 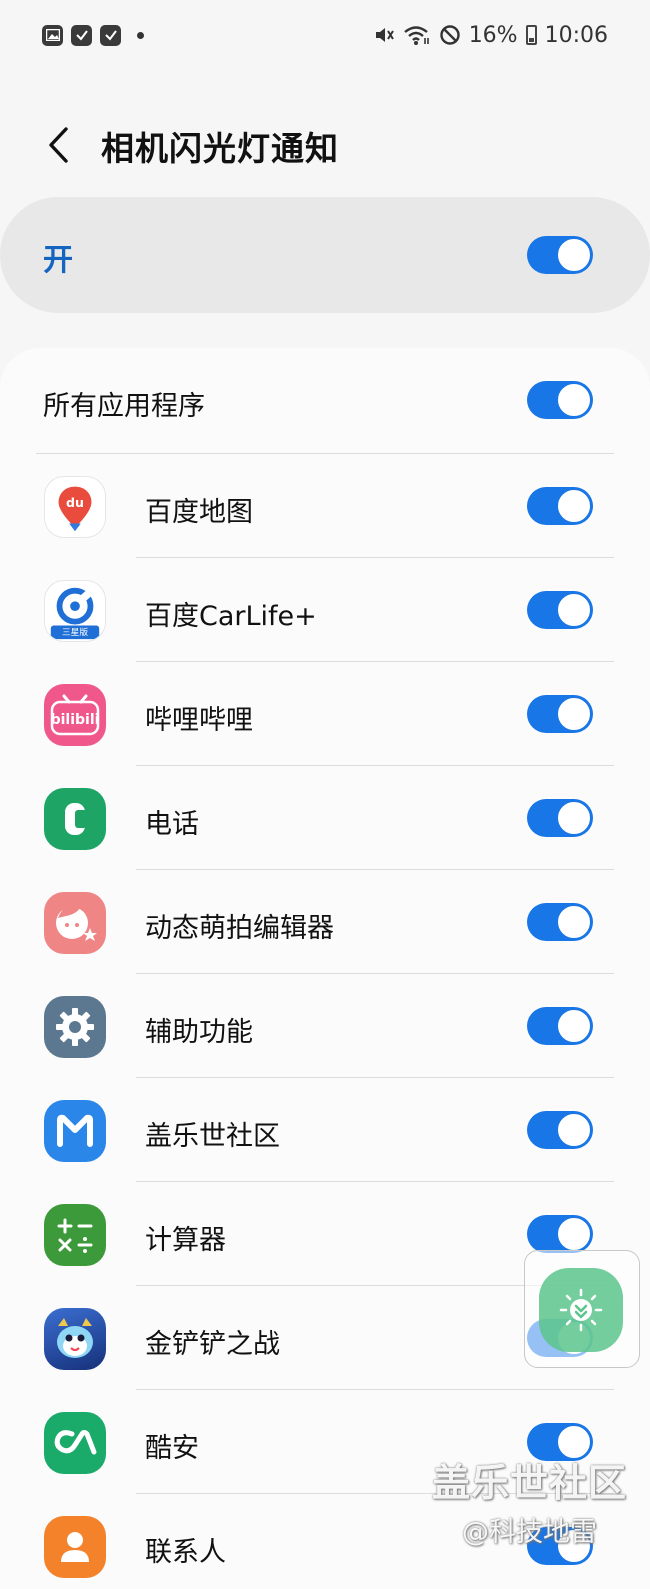 I want to click on bilibili-icon: bilibili, so click(x=75, y=715).